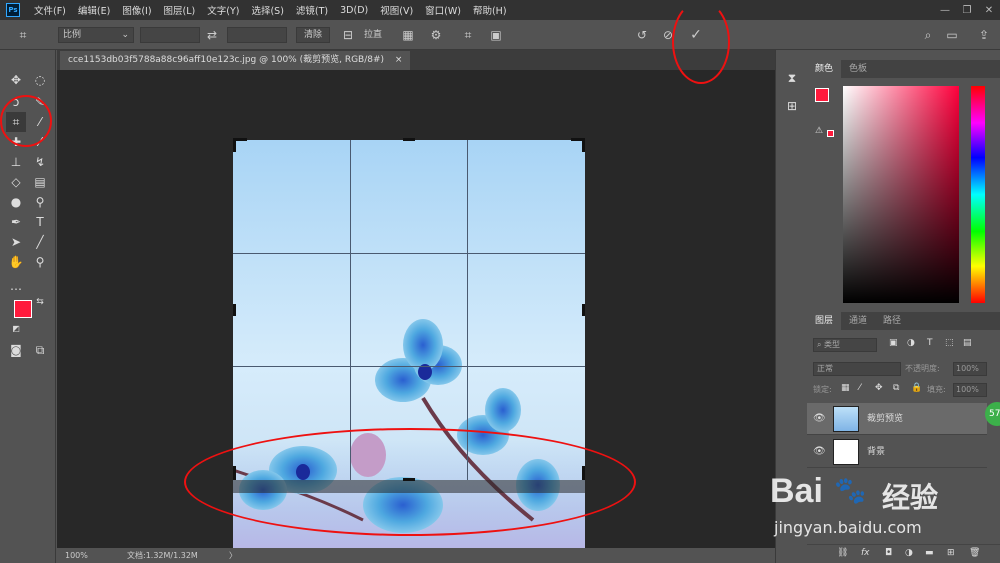  I want to click on lock-transparent-icon: ▦, so click(845, 388).